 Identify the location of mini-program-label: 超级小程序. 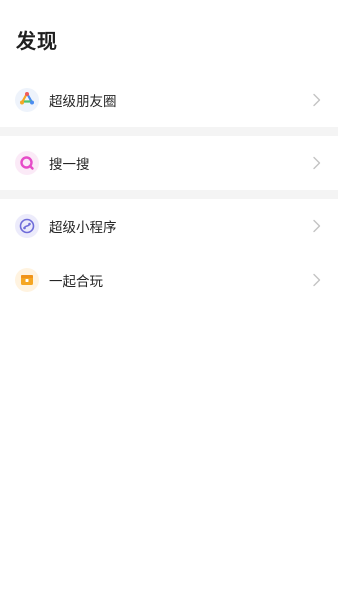
(83, 228).